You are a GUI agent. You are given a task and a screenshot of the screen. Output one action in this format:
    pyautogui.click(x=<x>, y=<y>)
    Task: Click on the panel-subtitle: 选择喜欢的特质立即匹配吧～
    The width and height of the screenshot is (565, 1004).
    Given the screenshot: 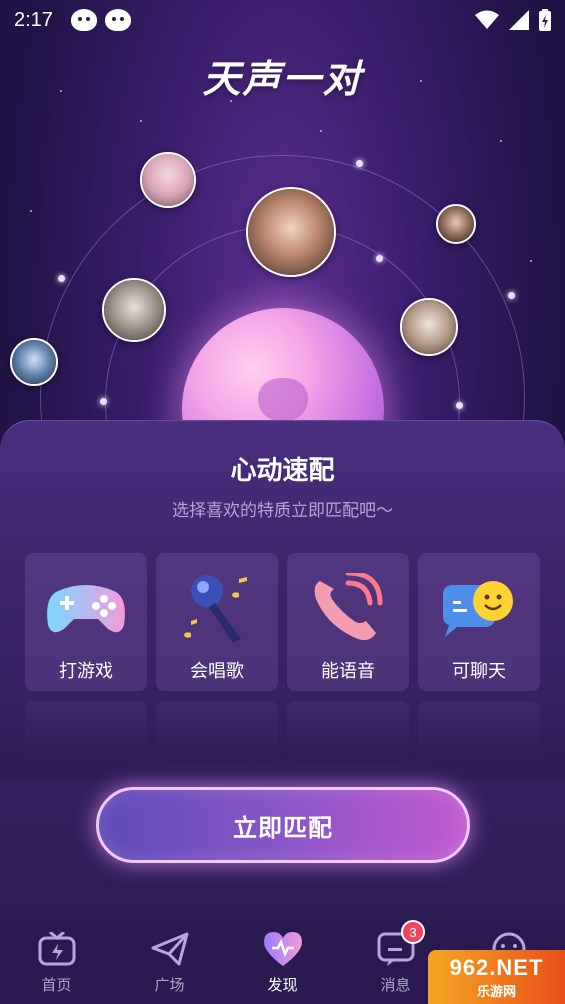 What is the action you would take?
    pyautogui.click(x=282, y=511)
    